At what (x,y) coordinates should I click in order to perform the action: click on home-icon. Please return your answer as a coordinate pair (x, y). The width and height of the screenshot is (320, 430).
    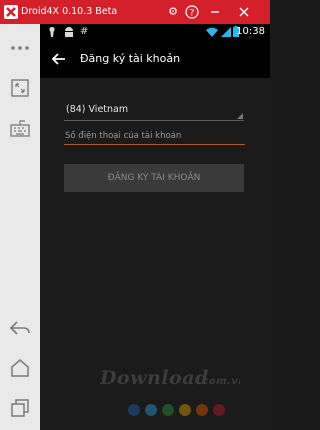
    Looking at the image, I should click on (20, 368).